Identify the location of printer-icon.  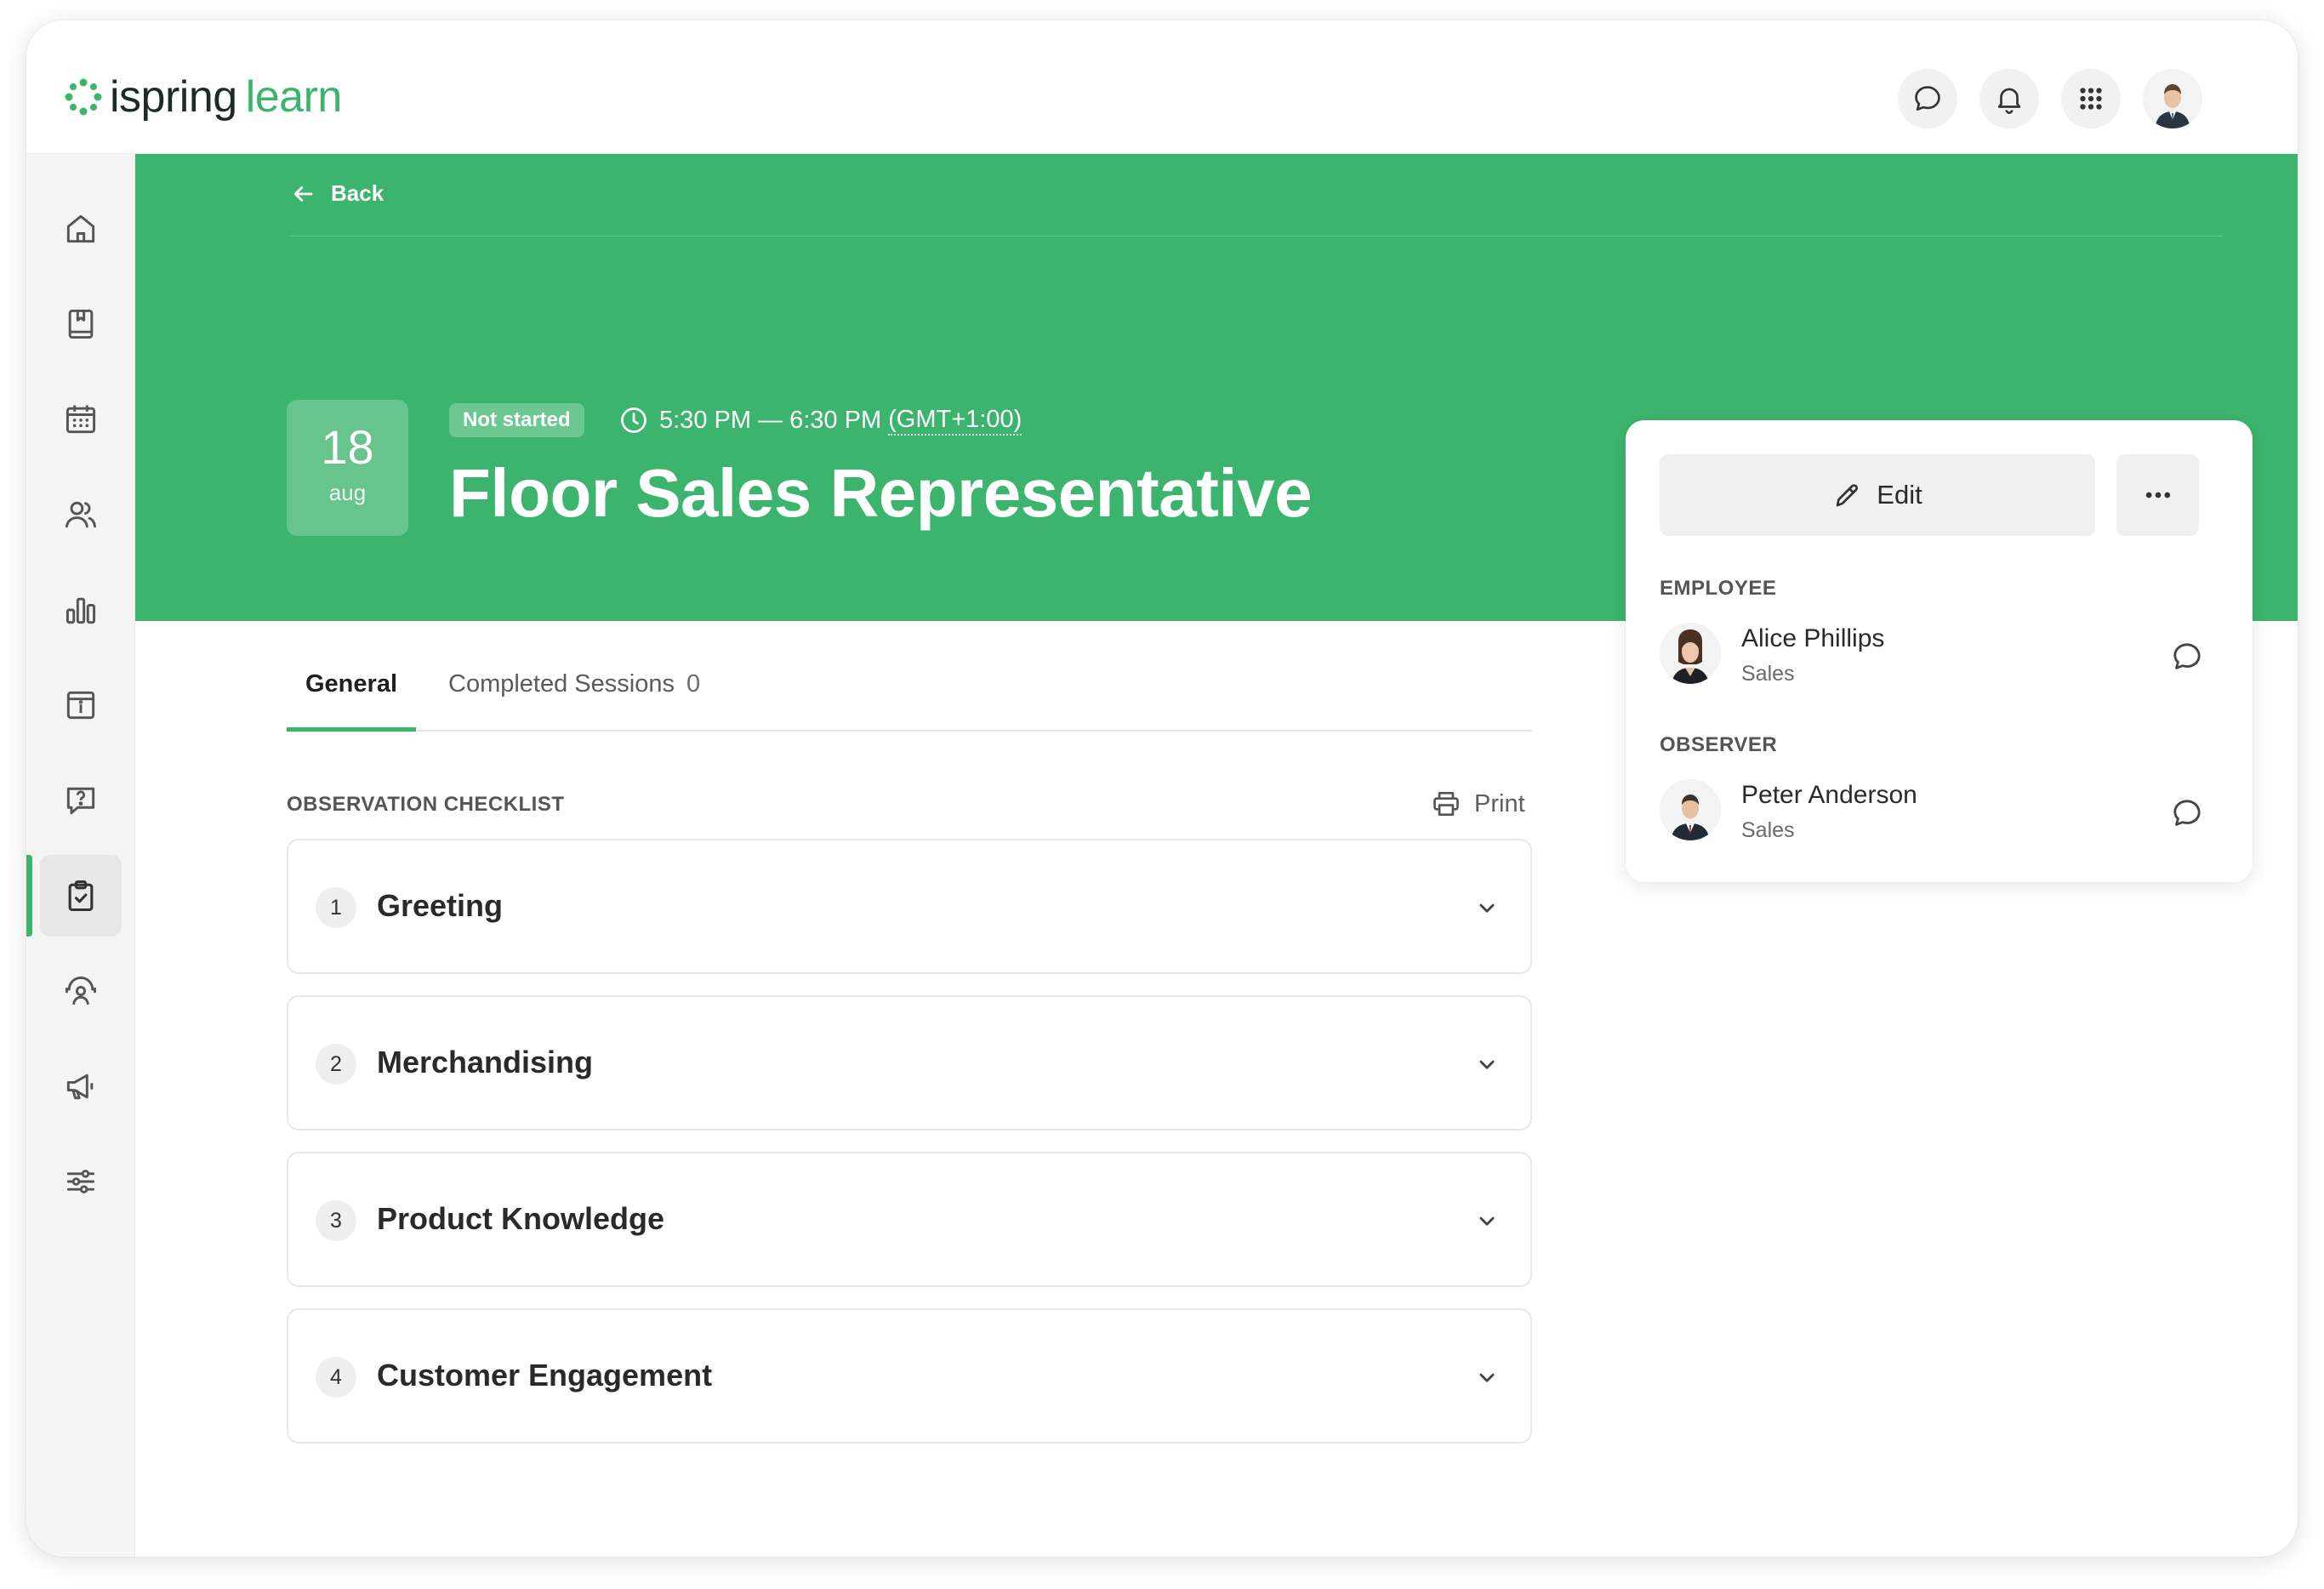
(1446, 804).